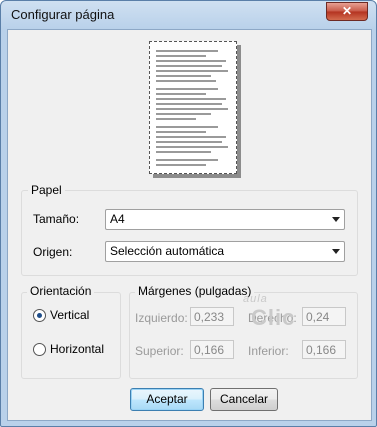 Image resolution: width=377 pixels, height=427 pixels. Describe the element at coordinates (46, 190) in the screenshot. I see `paper-legend: Papel` at that location.